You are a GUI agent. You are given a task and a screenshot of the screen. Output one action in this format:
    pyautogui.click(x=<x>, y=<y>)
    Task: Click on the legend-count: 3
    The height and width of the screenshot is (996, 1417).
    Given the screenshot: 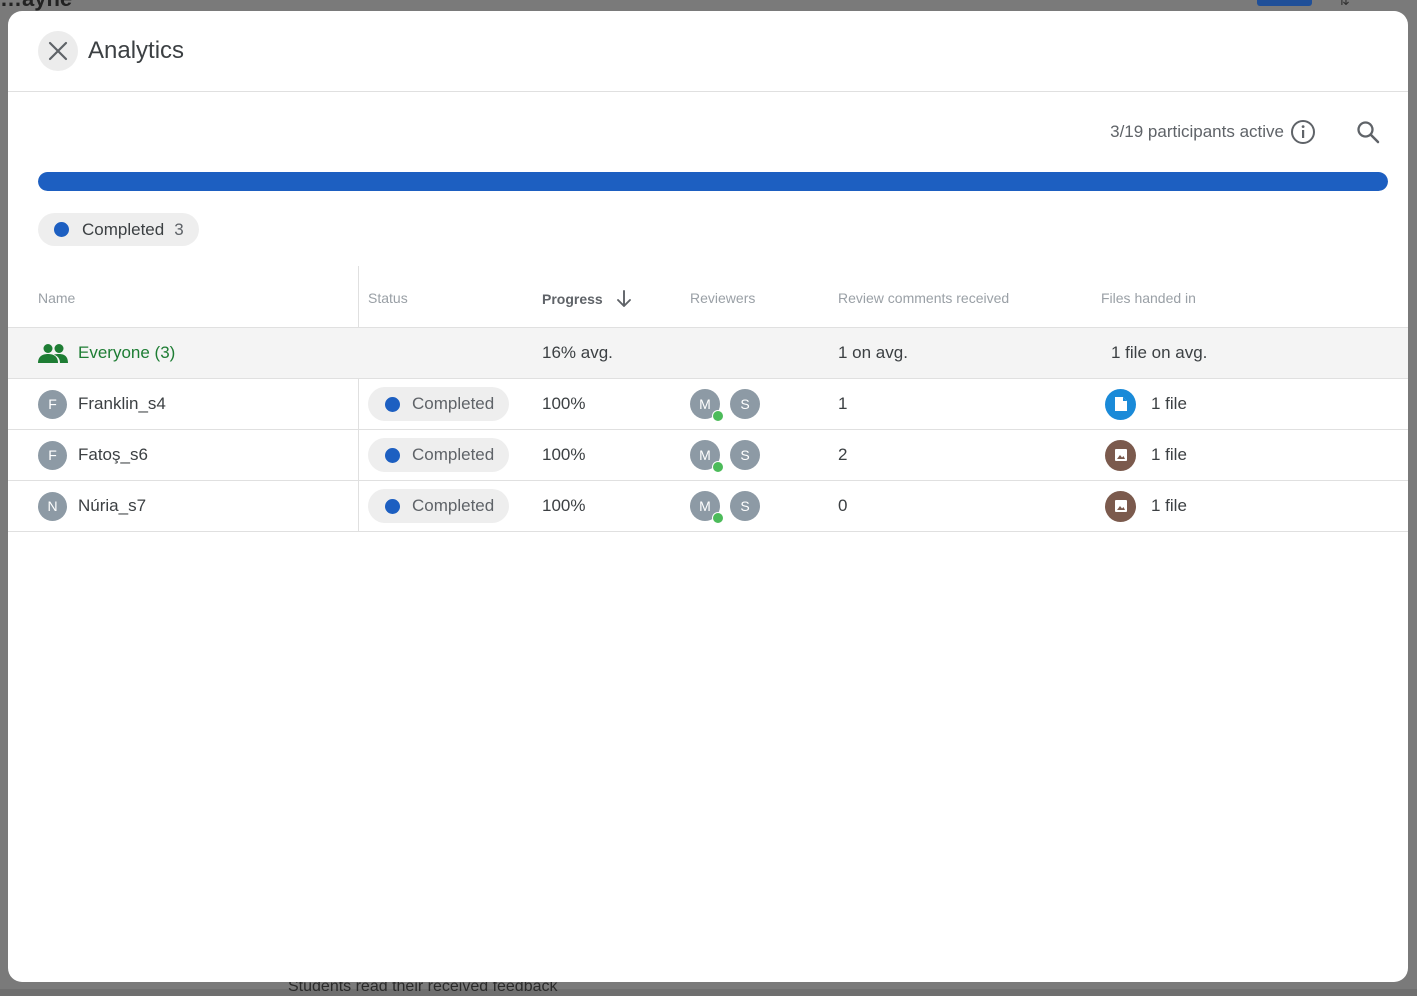 What is the action you would take?
    pyautogui.click(x=179, y=229)
    